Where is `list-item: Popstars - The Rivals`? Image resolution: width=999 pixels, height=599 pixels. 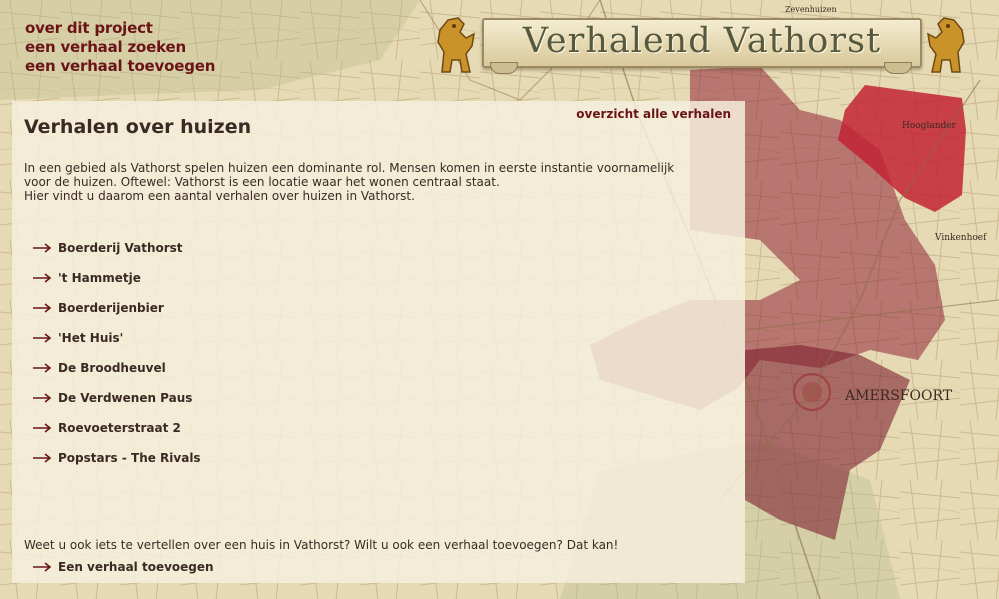 list-item: Popstars - The Rivals is located at coordinates (116, 458).